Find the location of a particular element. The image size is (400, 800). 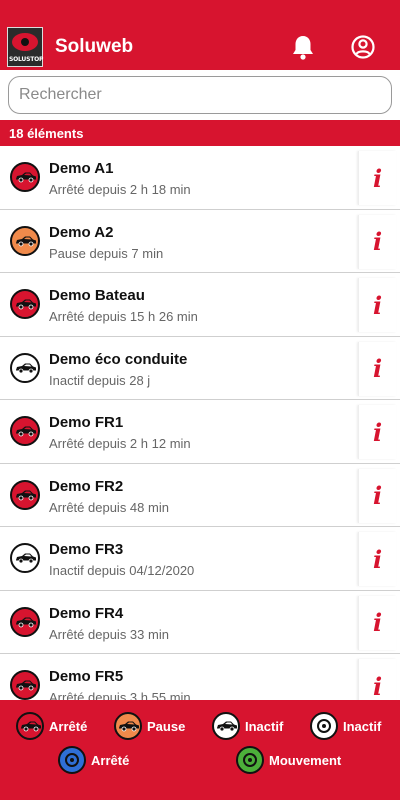

list-item: Demo A1 Arrêté depuis 2 h 18 min i is located at coordinates (200, 178).